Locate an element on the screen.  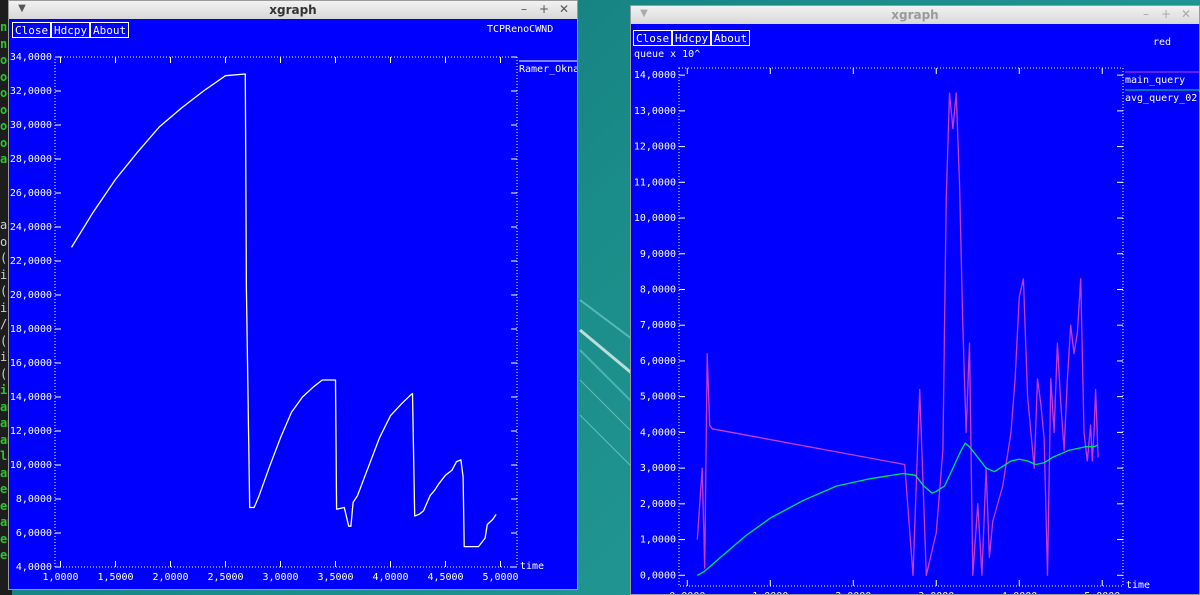
y-tick-label: 5,0000 is located at coordinates (658, 397).